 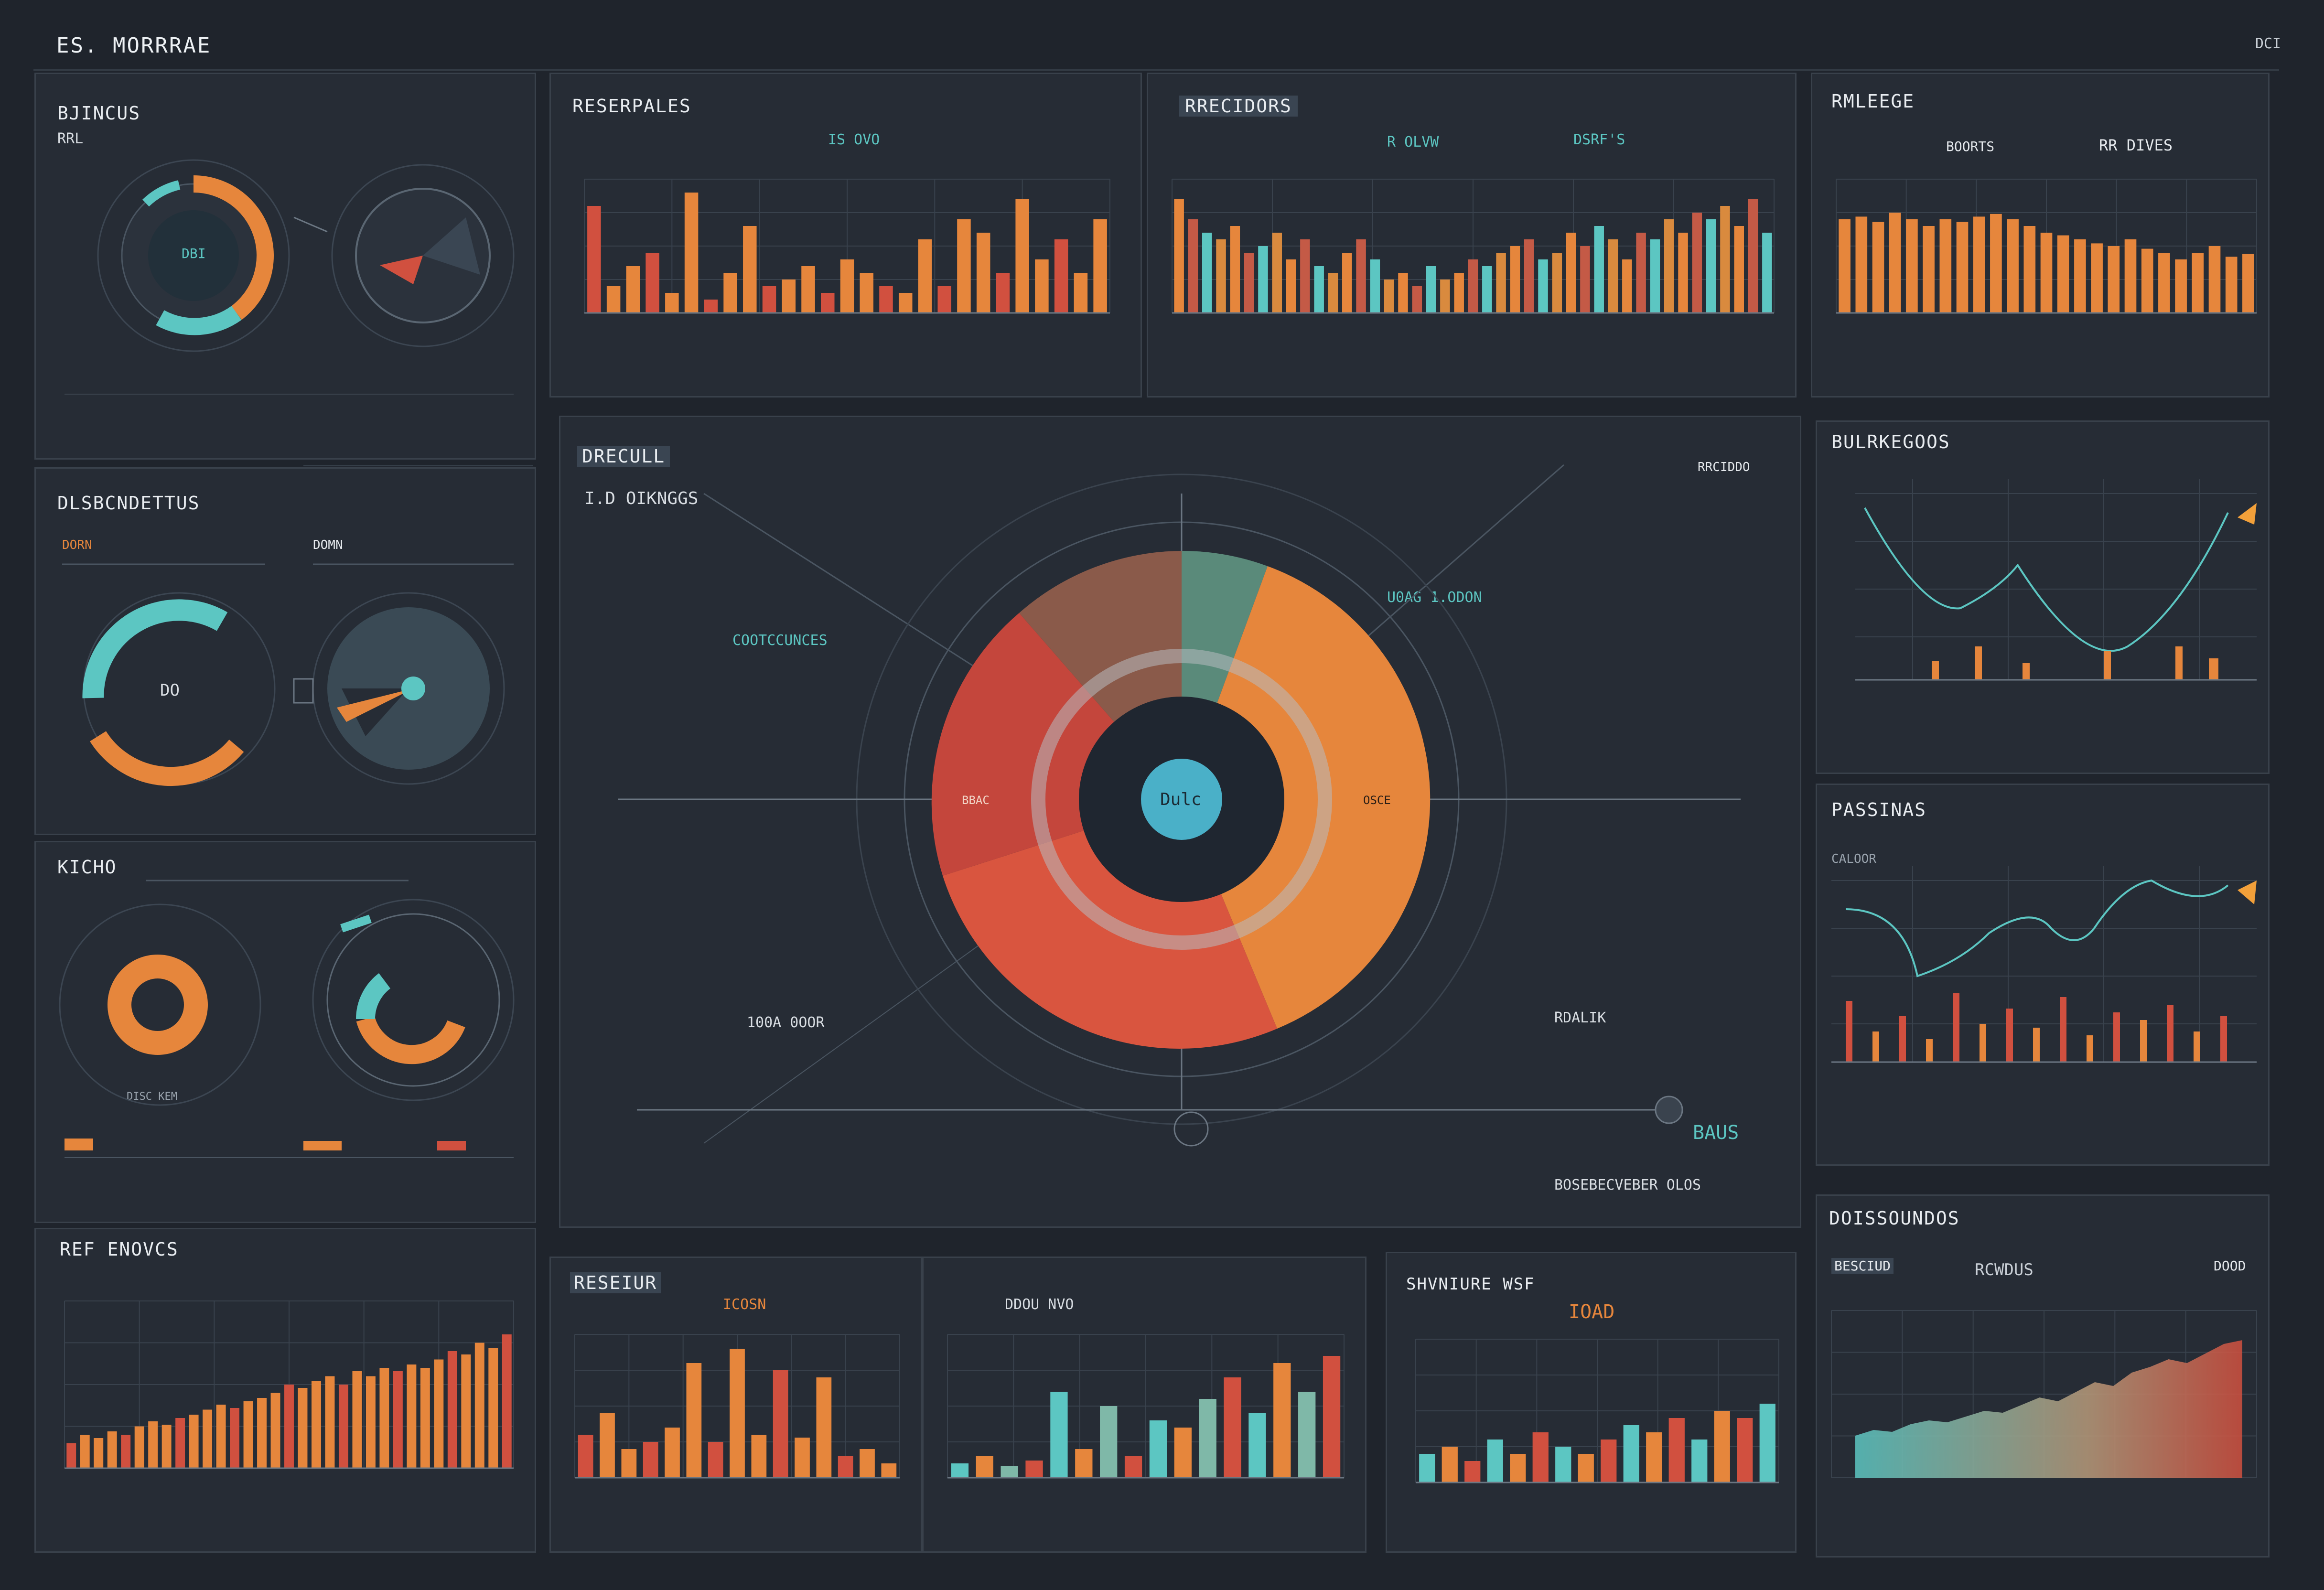 I want to click on svg-text: BBAC, so click(x=976, y=800).